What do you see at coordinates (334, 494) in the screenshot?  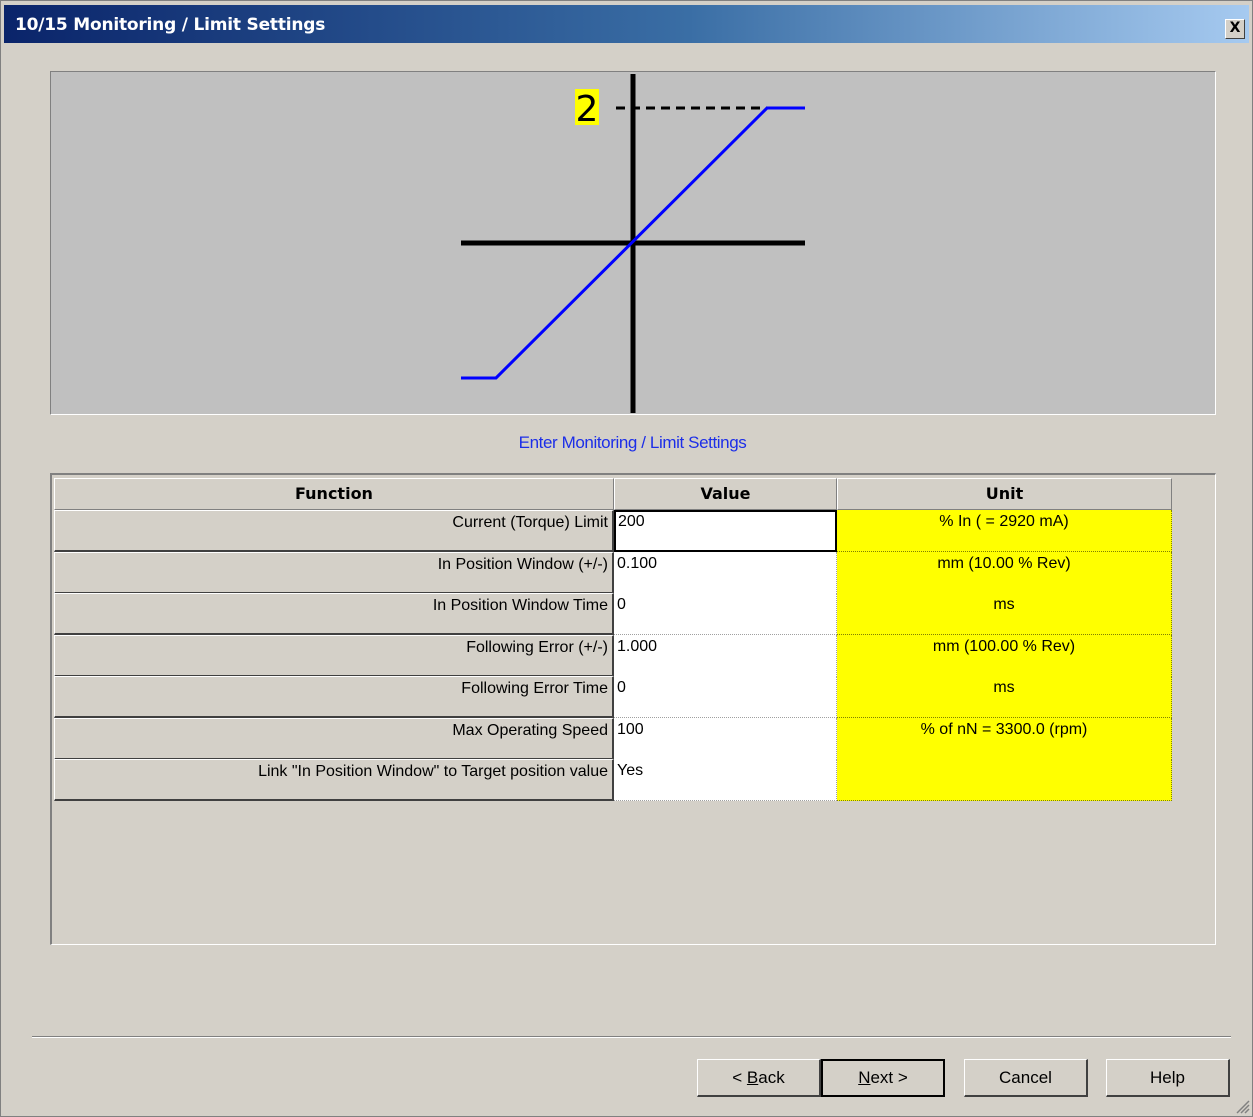 I see `column-header-function: Function` at bounding box center [334, 494].